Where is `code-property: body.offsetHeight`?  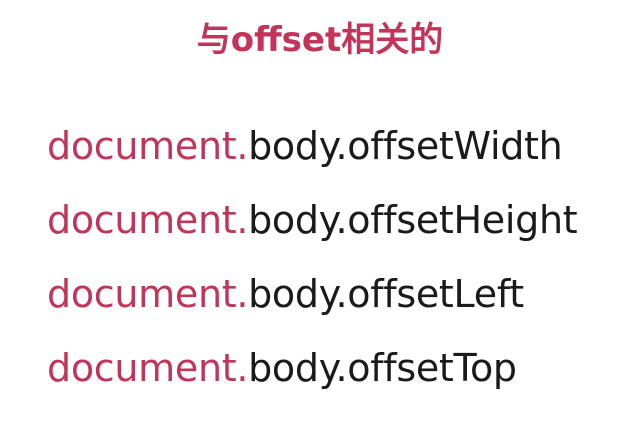 code-property: body.offsetHeight is located at coordinates (413, 220).